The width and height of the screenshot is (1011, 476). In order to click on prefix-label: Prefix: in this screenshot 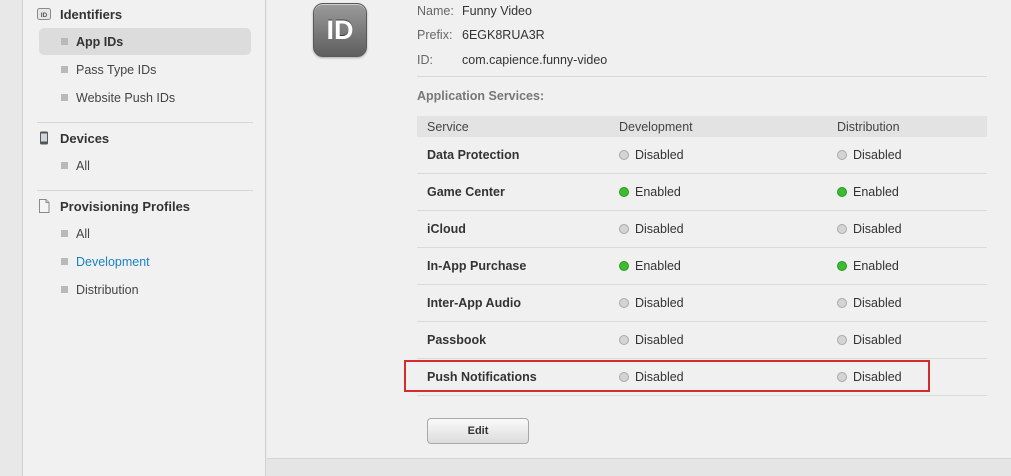, I will do `click(435, 35)`.